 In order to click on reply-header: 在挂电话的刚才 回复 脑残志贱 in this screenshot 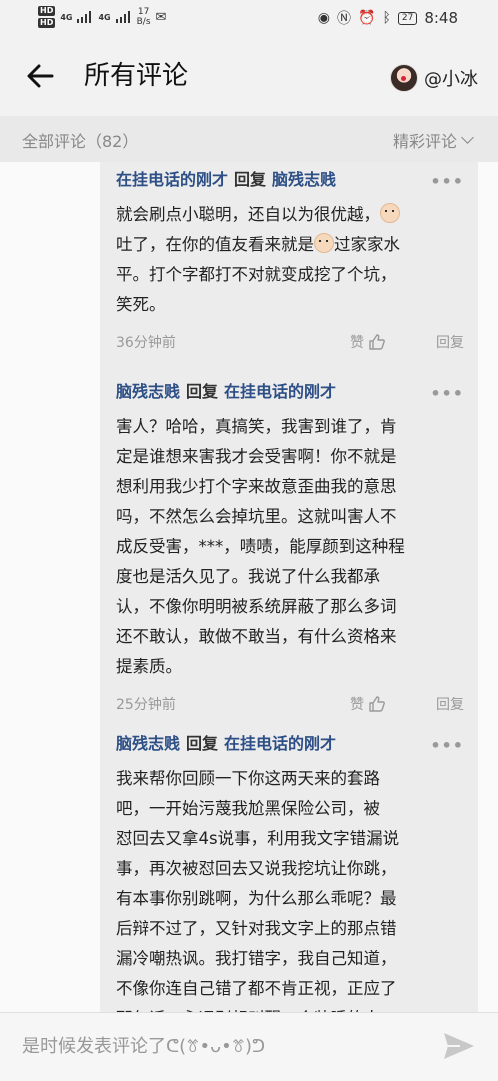, I will do `click(293, 180)`.